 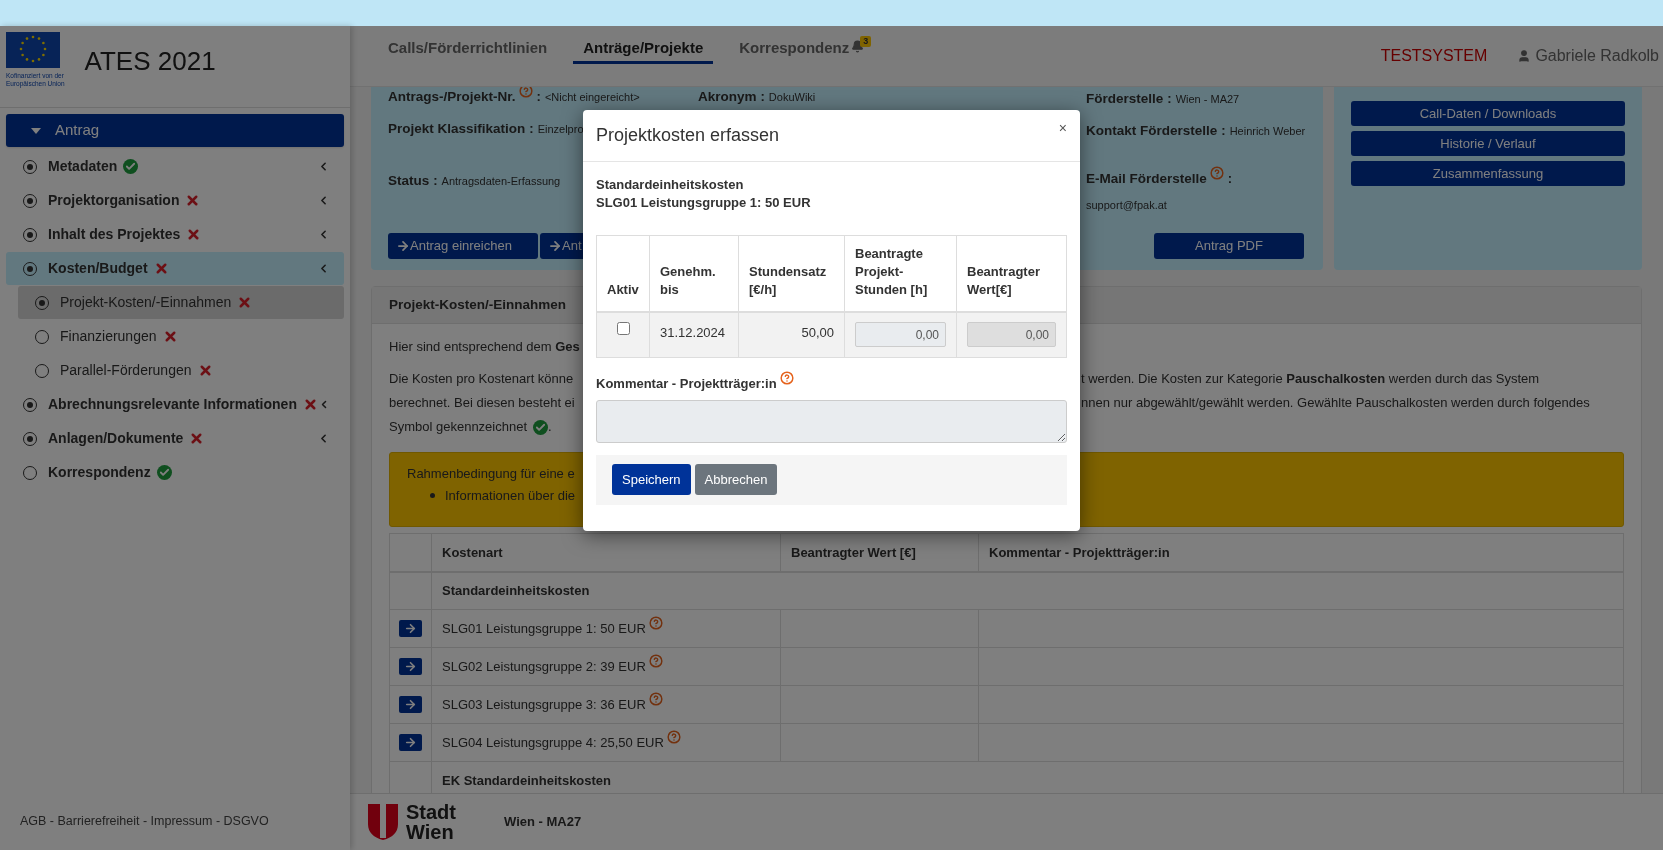 I want to click on caret-icon, so click(x=36, y=130).